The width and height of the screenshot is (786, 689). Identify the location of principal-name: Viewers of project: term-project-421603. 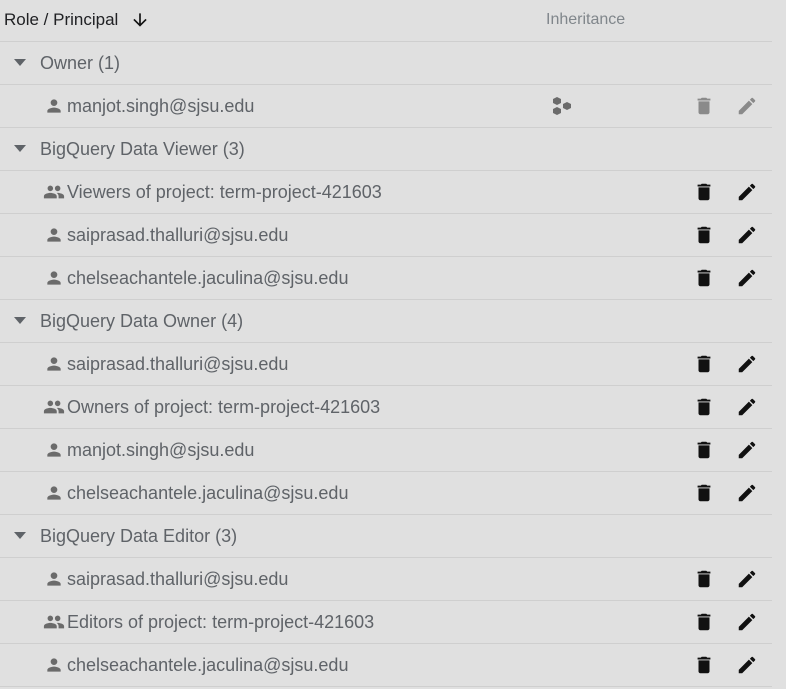
(224, 191).